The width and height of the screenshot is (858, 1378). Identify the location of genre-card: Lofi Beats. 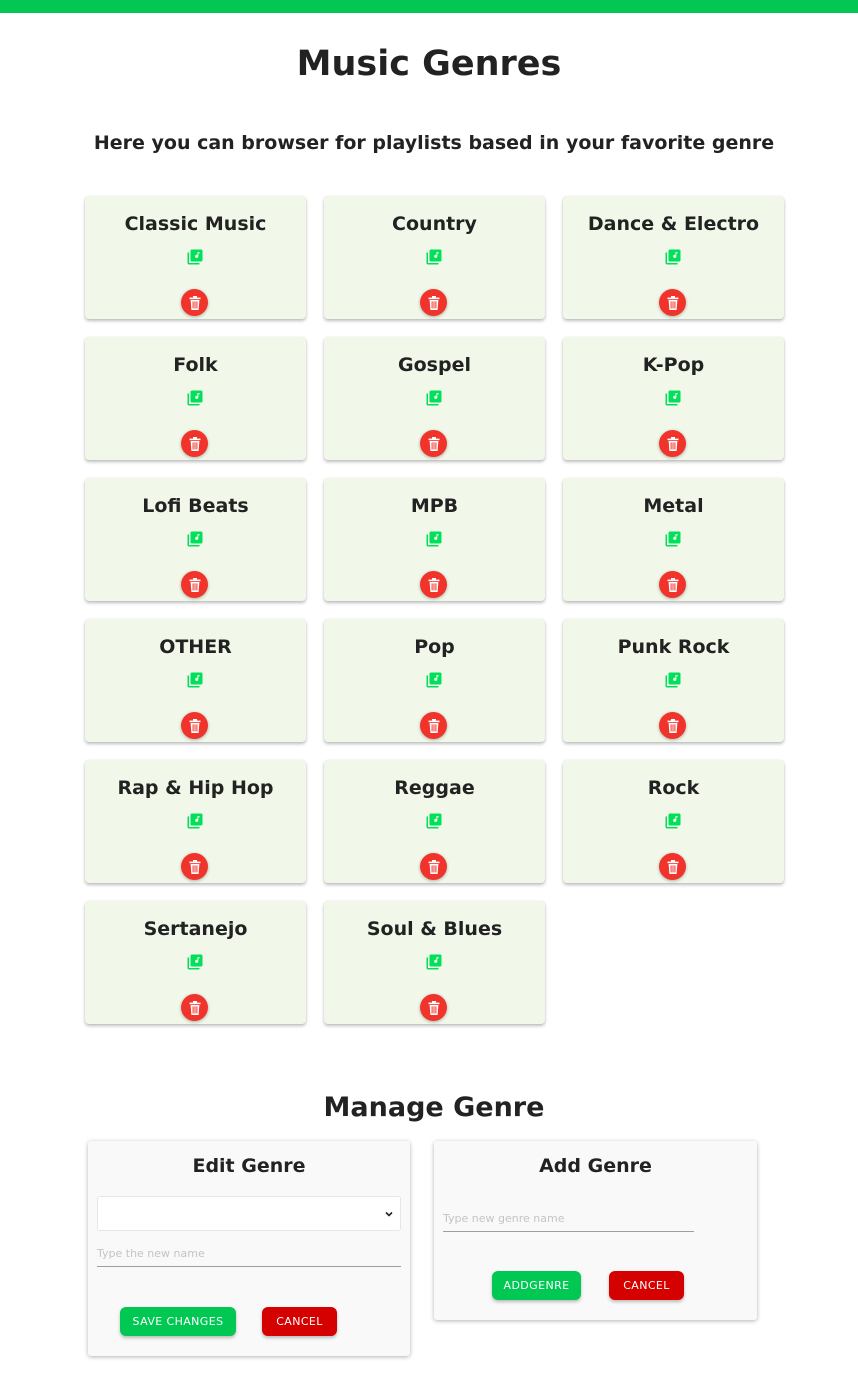
(195, 539).